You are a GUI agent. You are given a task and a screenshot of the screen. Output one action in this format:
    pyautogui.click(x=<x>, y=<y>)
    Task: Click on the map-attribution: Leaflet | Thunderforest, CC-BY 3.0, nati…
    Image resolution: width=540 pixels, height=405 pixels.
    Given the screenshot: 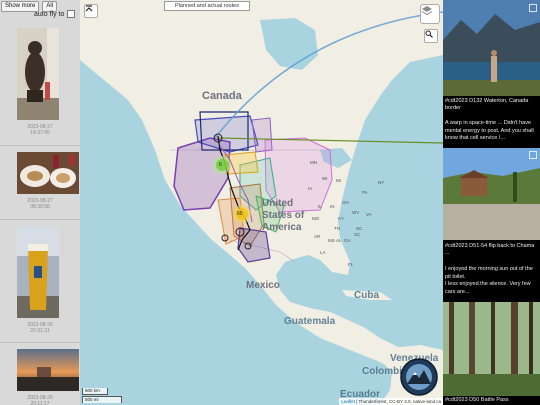 What is the action you would take?
    pyautogui.click(x=391, y=401)
    